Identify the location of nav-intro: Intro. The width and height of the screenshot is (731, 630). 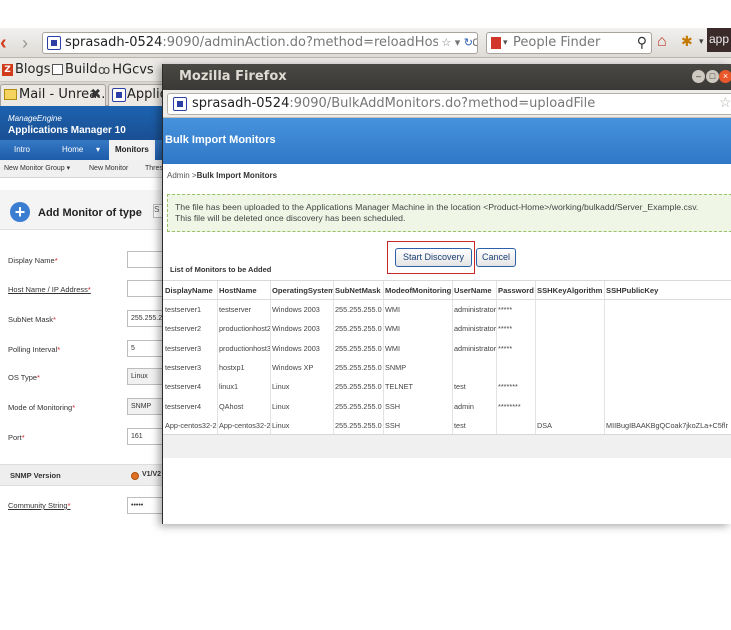
(22, 150).